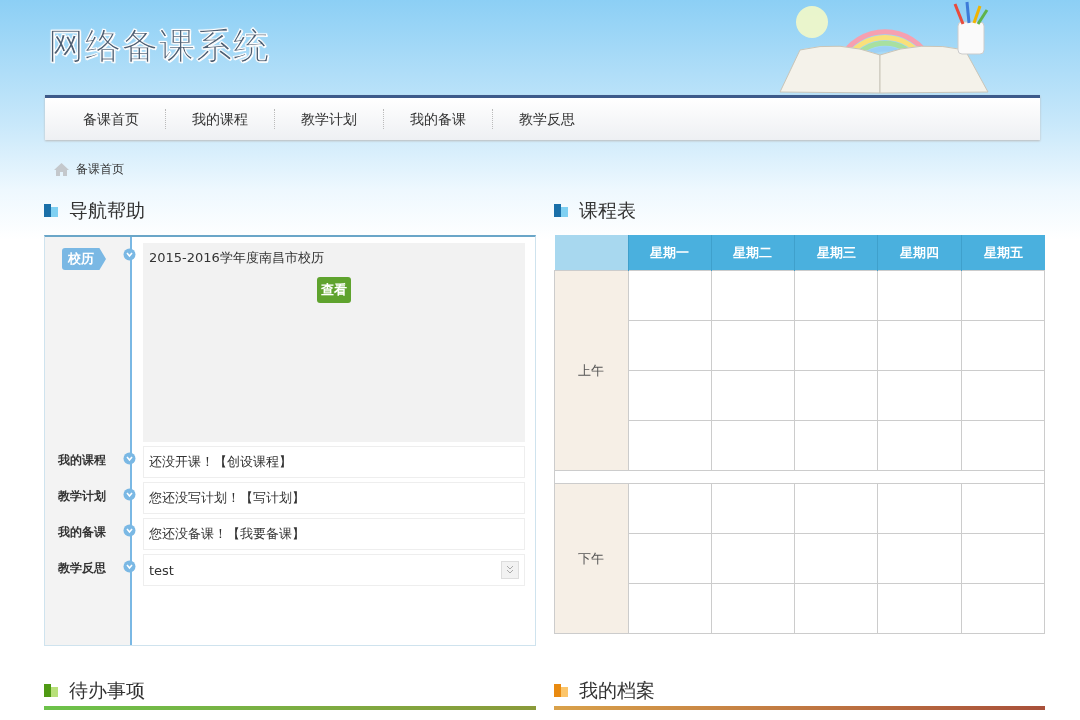 This screenshot has width=1080, height=720. I want to click on calendar-tag: 校历, so click(84, 259).